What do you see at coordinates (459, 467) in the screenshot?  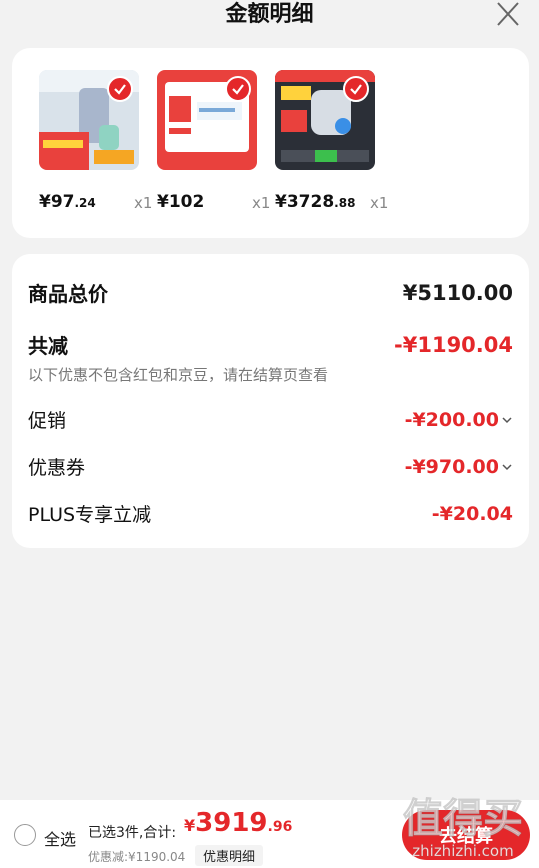 I see `coupon-value: -¥970.00` at bounding box center [459, 467].